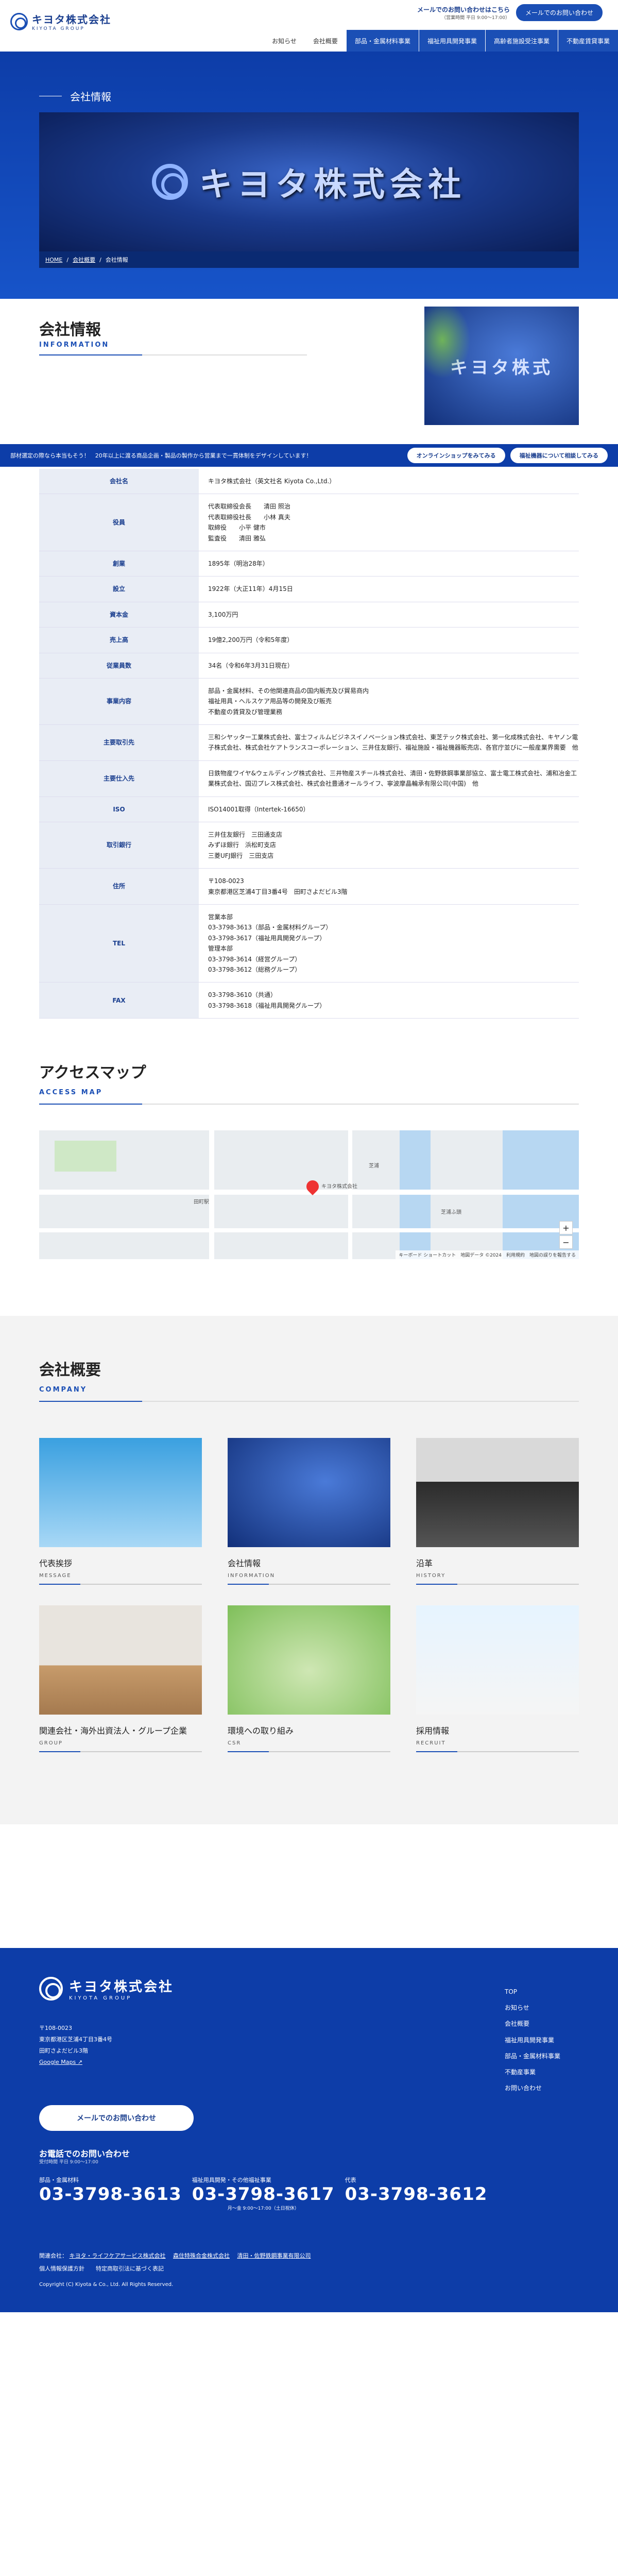 The height and width of the screenshot is (2576, 618). I want to click on row-label: TEL, so click(119, 943).